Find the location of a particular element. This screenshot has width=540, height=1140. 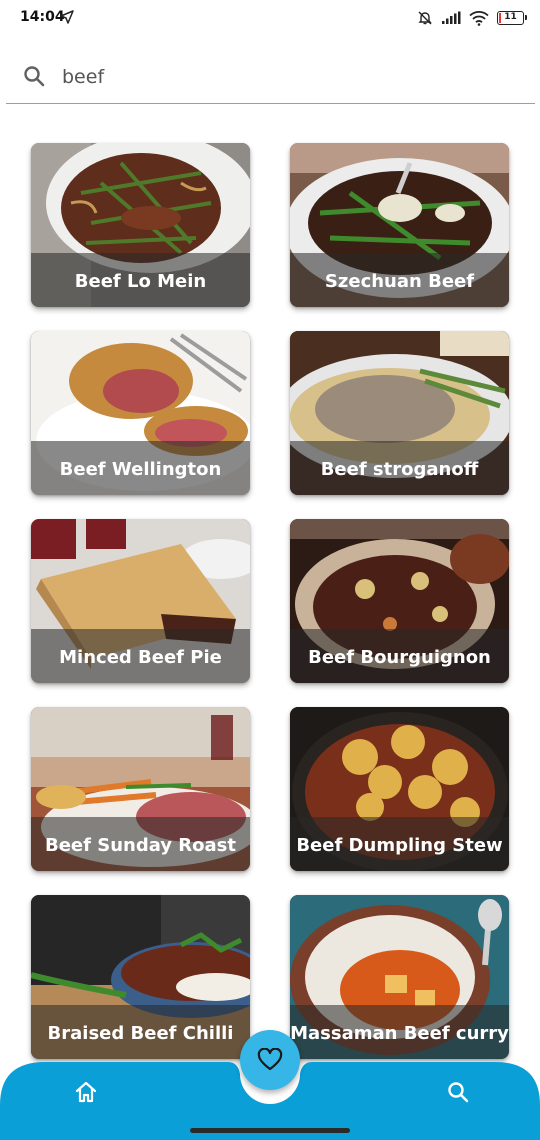

silent-bell-icon is located at coordinates (425, 18).